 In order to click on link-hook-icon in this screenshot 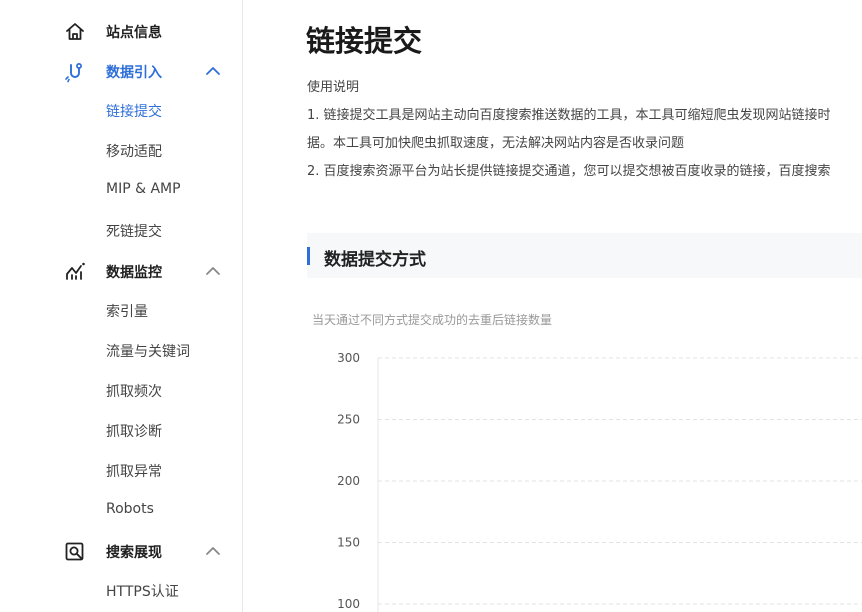, I will do `click(73, 73)`.